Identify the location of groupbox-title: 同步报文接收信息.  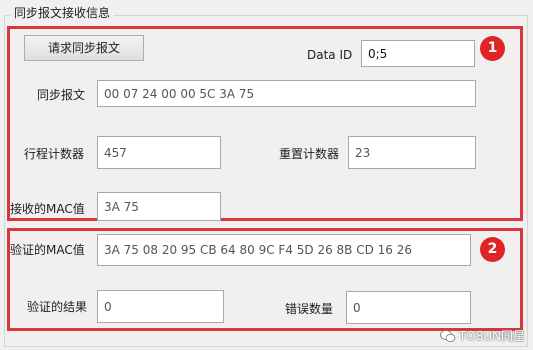
(62, 13).